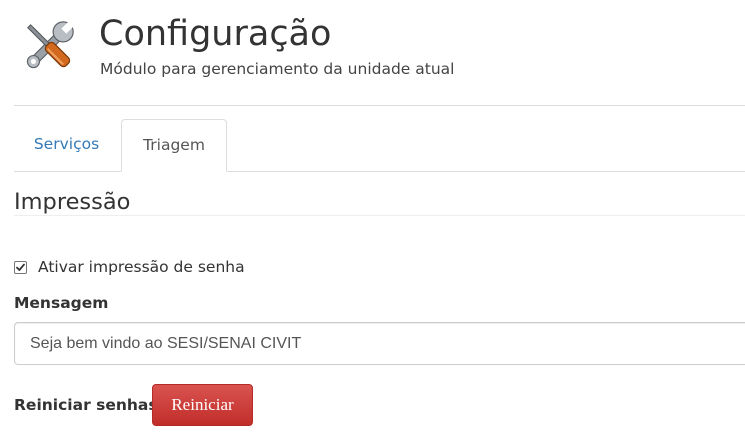 Image resolution: width=745 pixels, height=434 pixels. Describe the element at coordinates (61, 303) in the screenshot. I see `message-label: Mensagem` at that location.